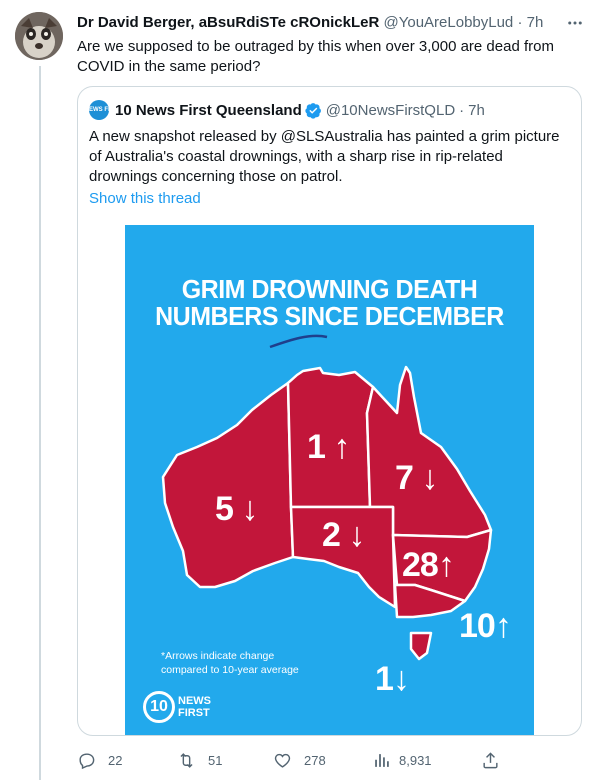  I want to click on logo-mark: 10, so click(159, 707).